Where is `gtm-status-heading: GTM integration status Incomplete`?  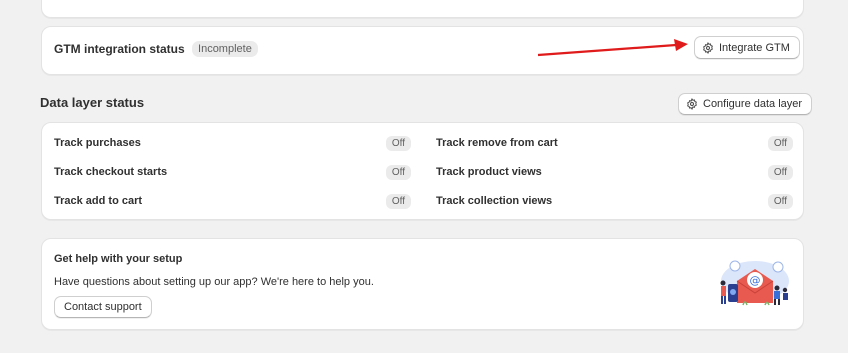
gtm-status-heading: GTM integration status Incomplete is located at coordinates (156, 49).